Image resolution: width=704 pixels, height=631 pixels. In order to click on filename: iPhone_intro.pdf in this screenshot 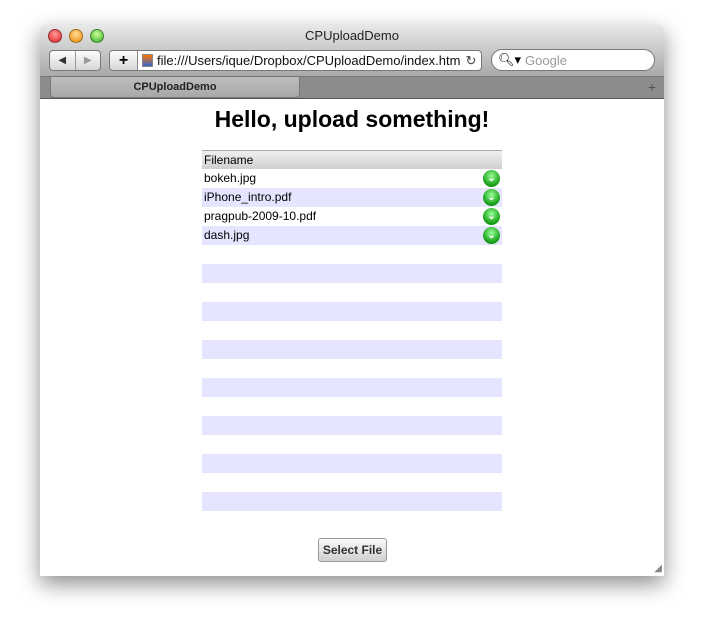, I will do `click(248, 197)`.